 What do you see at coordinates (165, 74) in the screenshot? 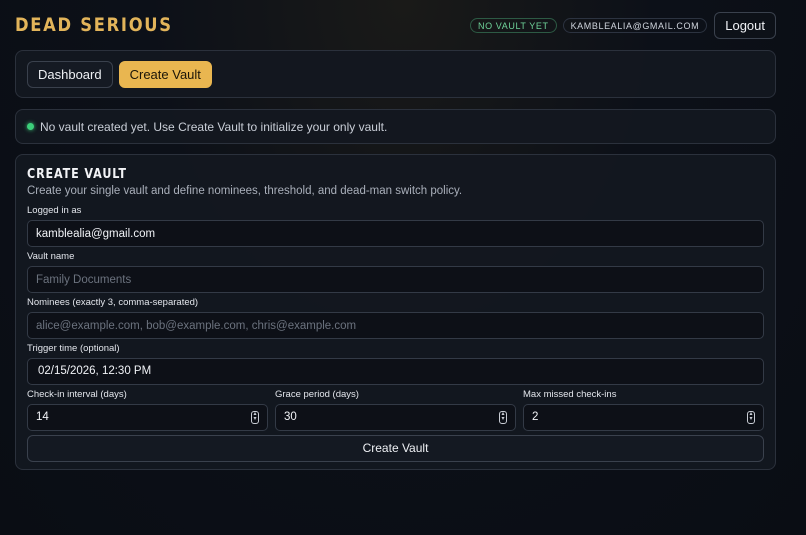
I see `create-vault-tab-button: Create Vault` at bounding box center [165, 74].